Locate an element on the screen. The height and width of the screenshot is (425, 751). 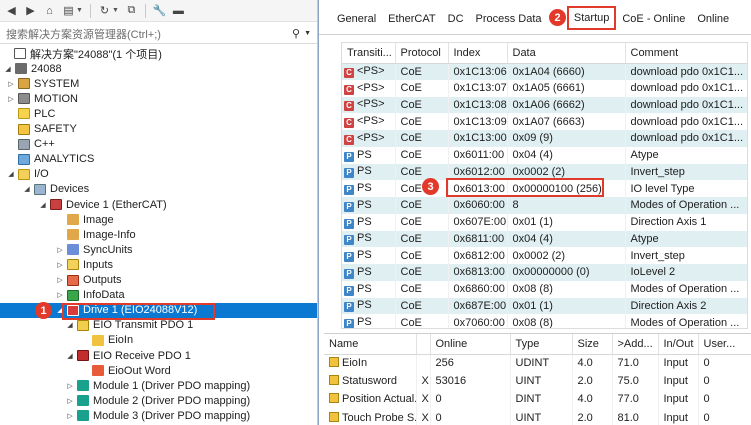
table-row: P PS CoE 0x687E:00 0x01 (1) Direction Axis 2 is located at coordinates (544, 306).